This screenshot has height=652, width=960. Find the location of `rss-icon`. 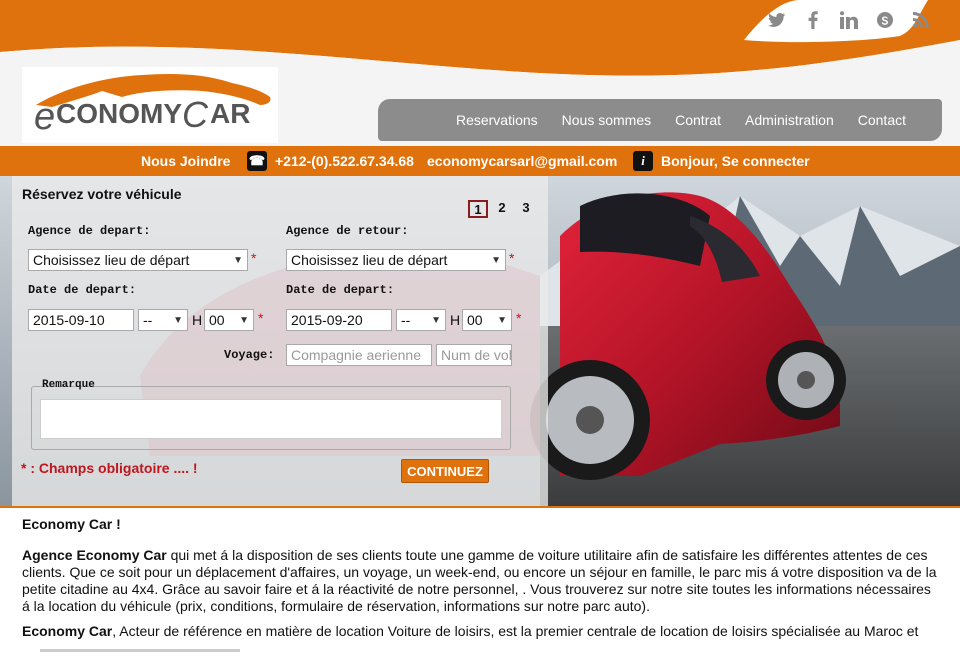

rss-icon is located at coordinates (921, 20).